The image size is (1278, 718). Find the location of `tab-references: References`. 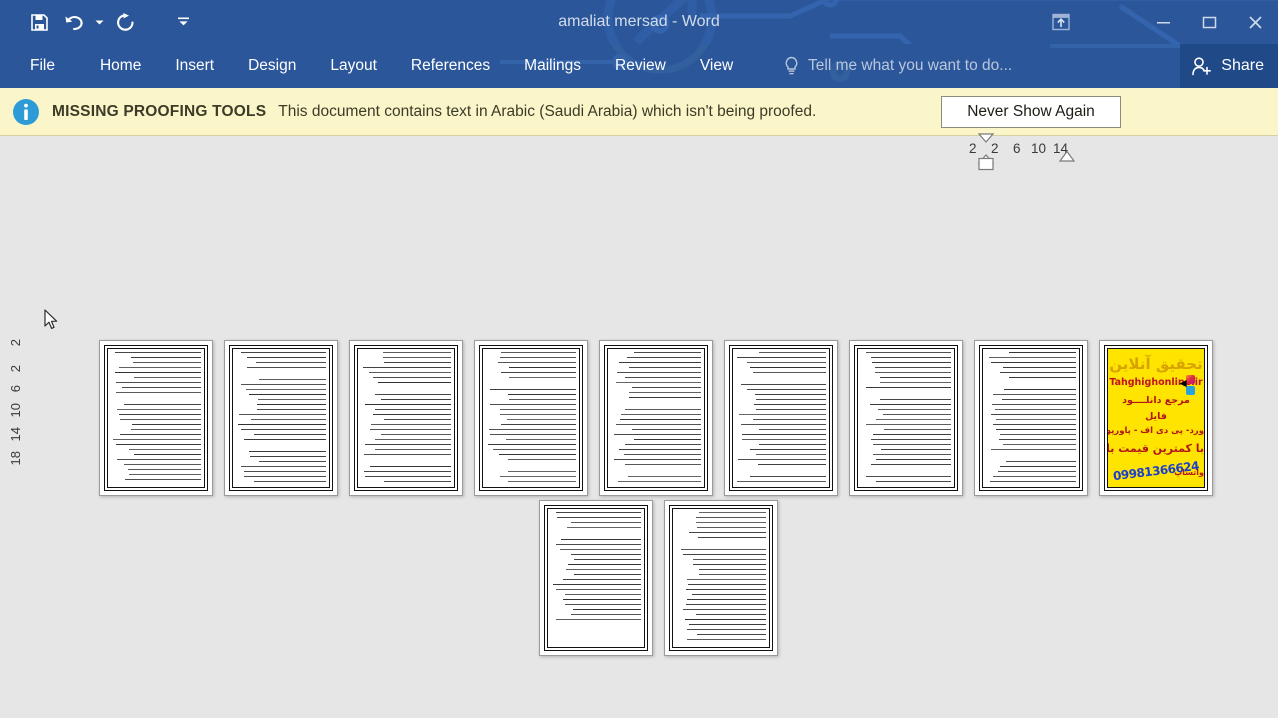

tab-references: References is located at coordinates (450, 66).